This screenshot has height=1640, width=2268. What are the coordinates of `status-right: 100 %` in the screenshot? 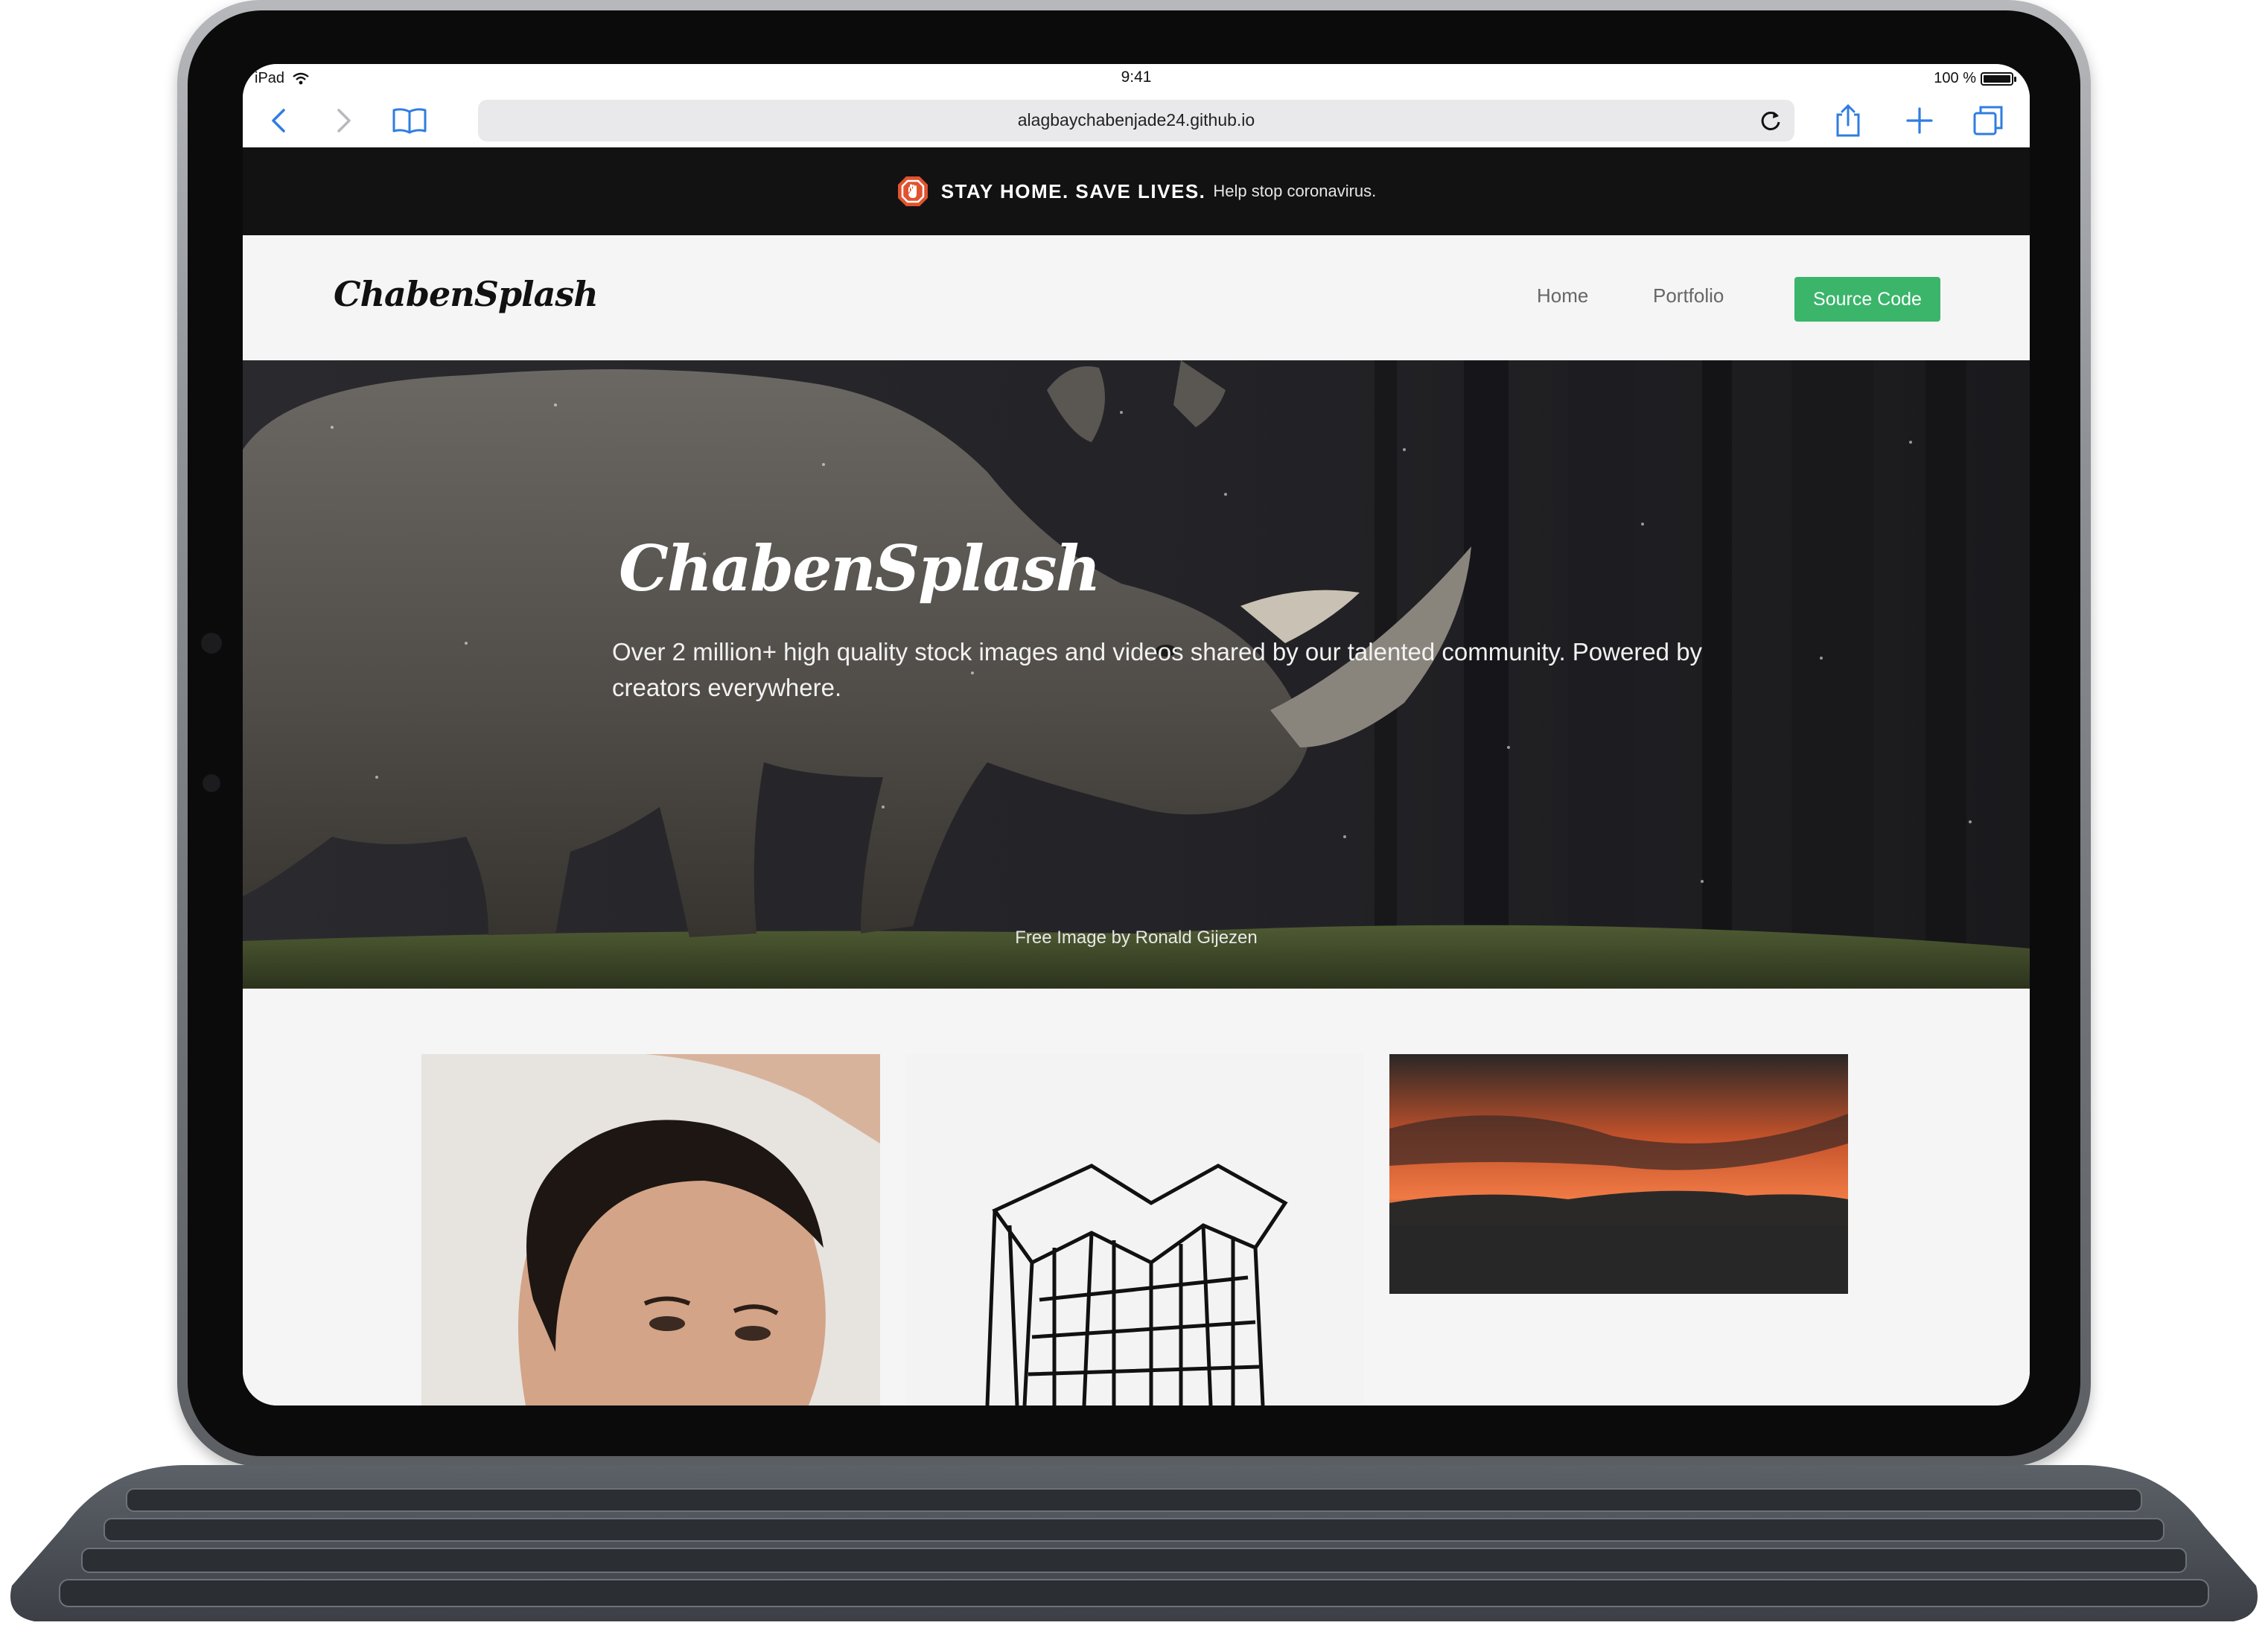 It's located at (1975, 78).